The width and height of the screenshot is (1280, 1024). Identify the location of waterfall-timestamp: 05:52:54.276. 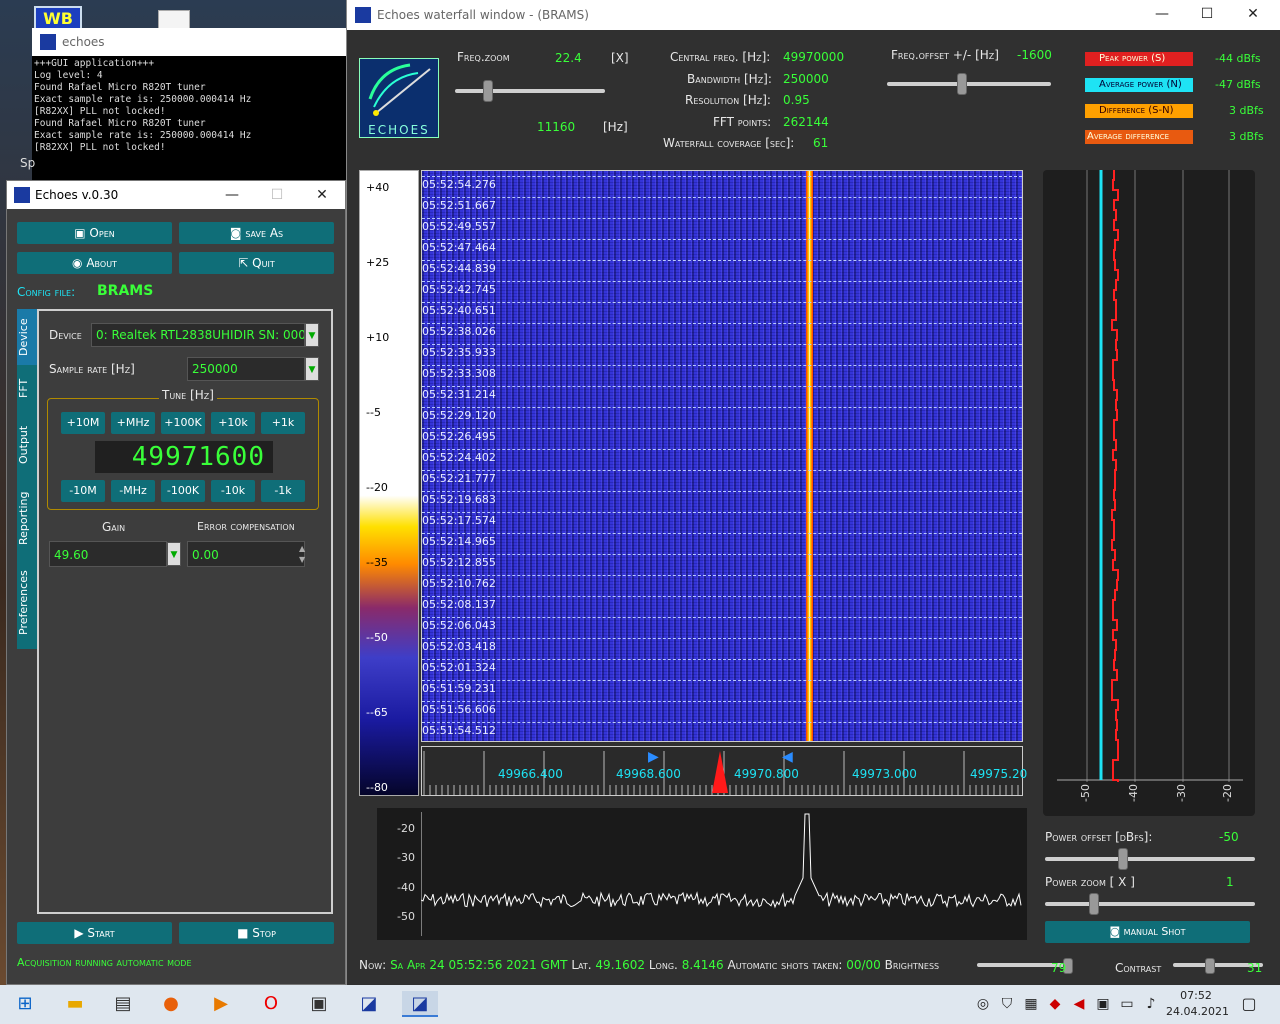
(459, 184).